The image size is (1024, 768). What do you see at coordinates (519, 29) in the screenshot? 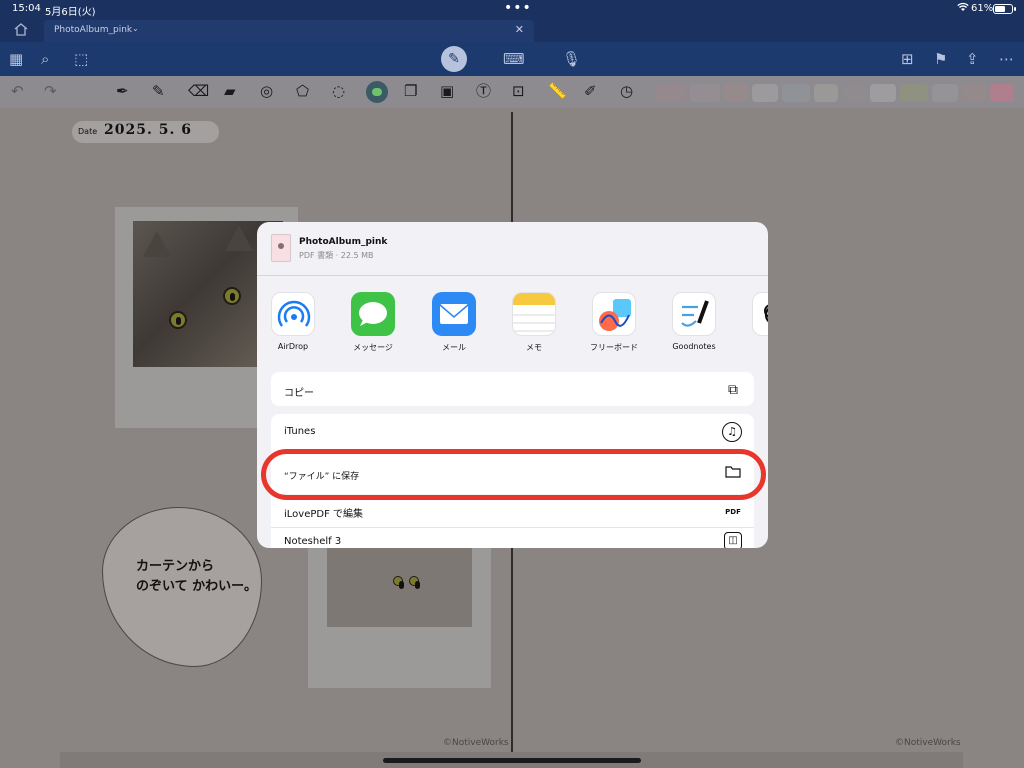
I see `close-icon: ✕` at bounding box center [519, 29].